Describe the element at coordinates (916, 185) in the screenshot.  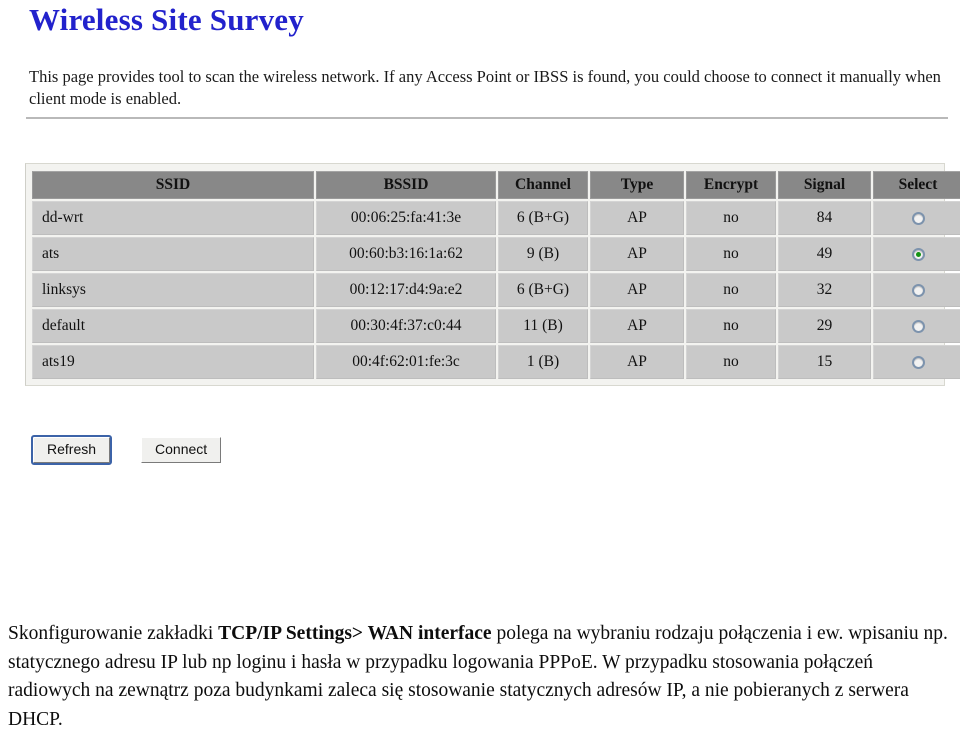
I see `column-header-select: Select` at that location.